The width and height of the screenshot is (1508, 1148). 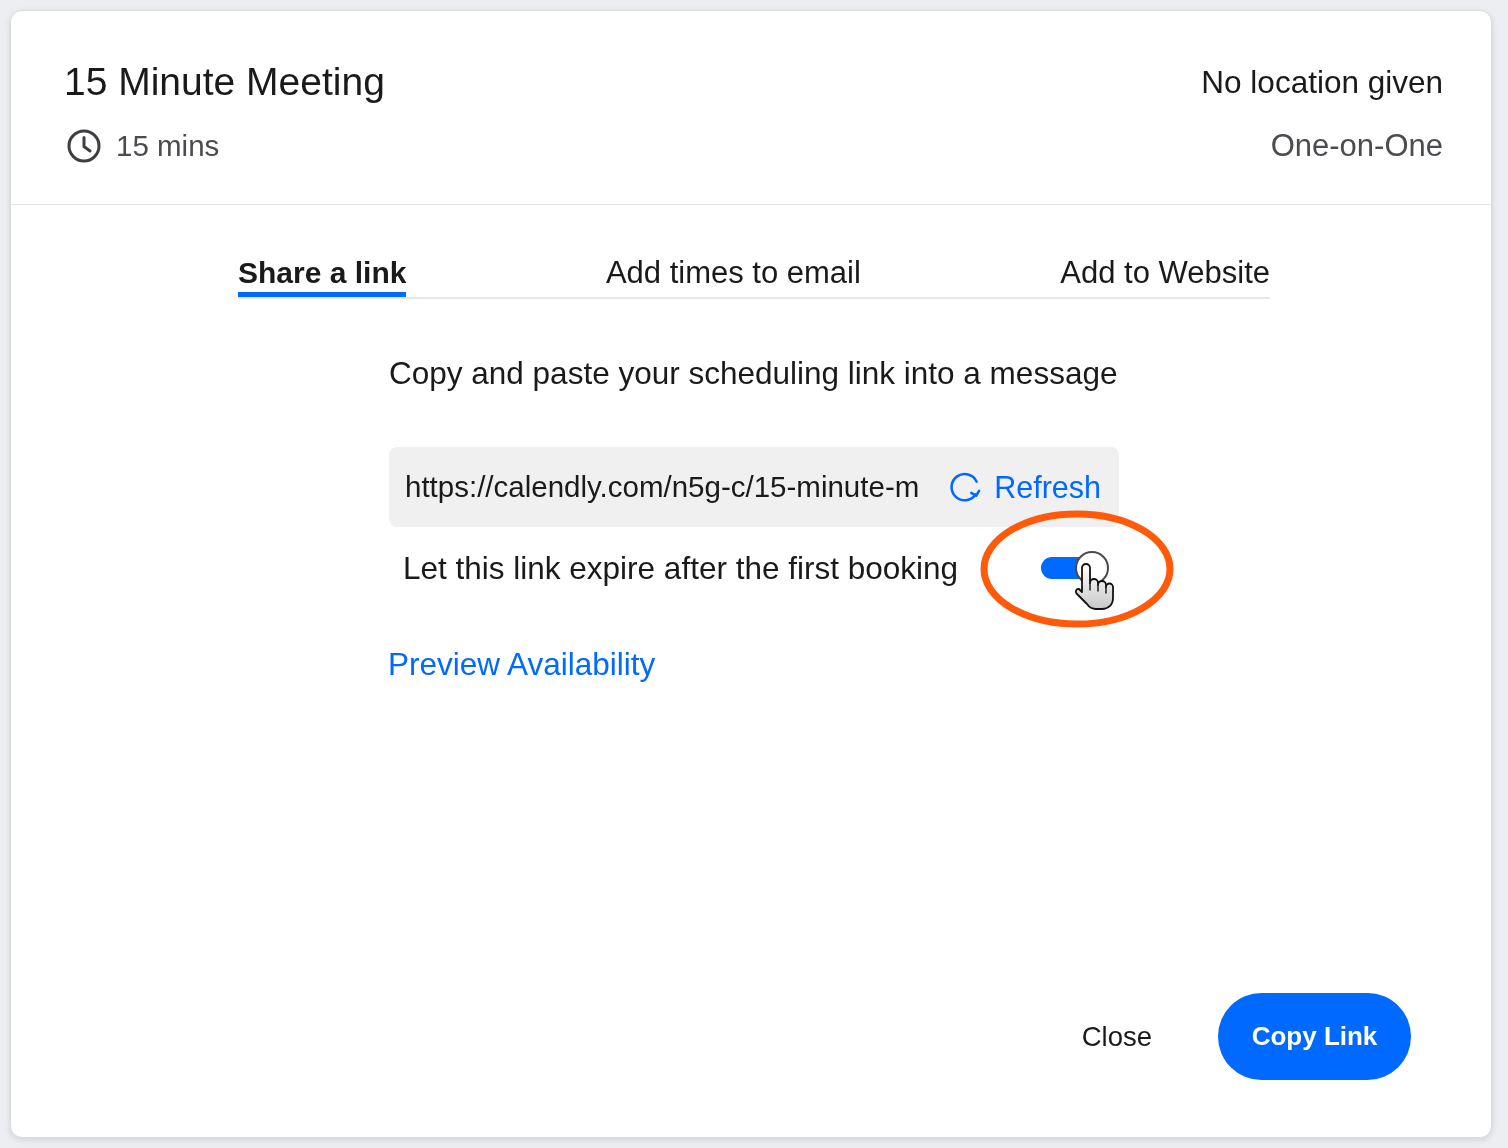 What do you see at coordinates (1024, 487) in the screenshot?
I see `refresh-button: Refresh` at bounding box center [1024, 487].